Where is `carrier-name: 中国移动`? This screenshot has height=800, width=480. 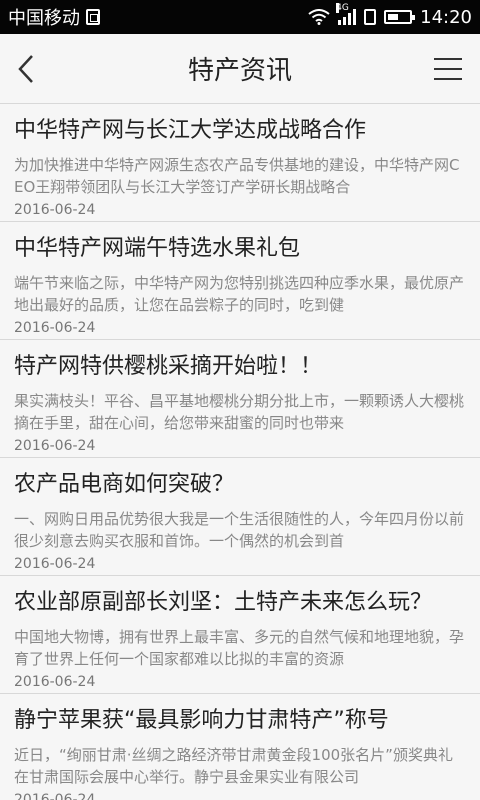 carrier-name: 中国移动 is located at coordinates (44, 18).